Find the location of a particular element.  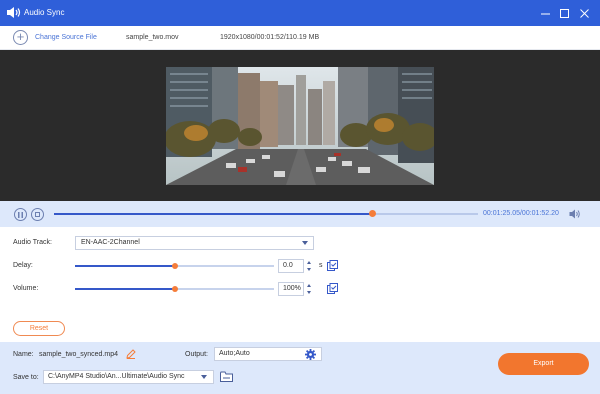

stop-button is located at coordinates (37, 214).